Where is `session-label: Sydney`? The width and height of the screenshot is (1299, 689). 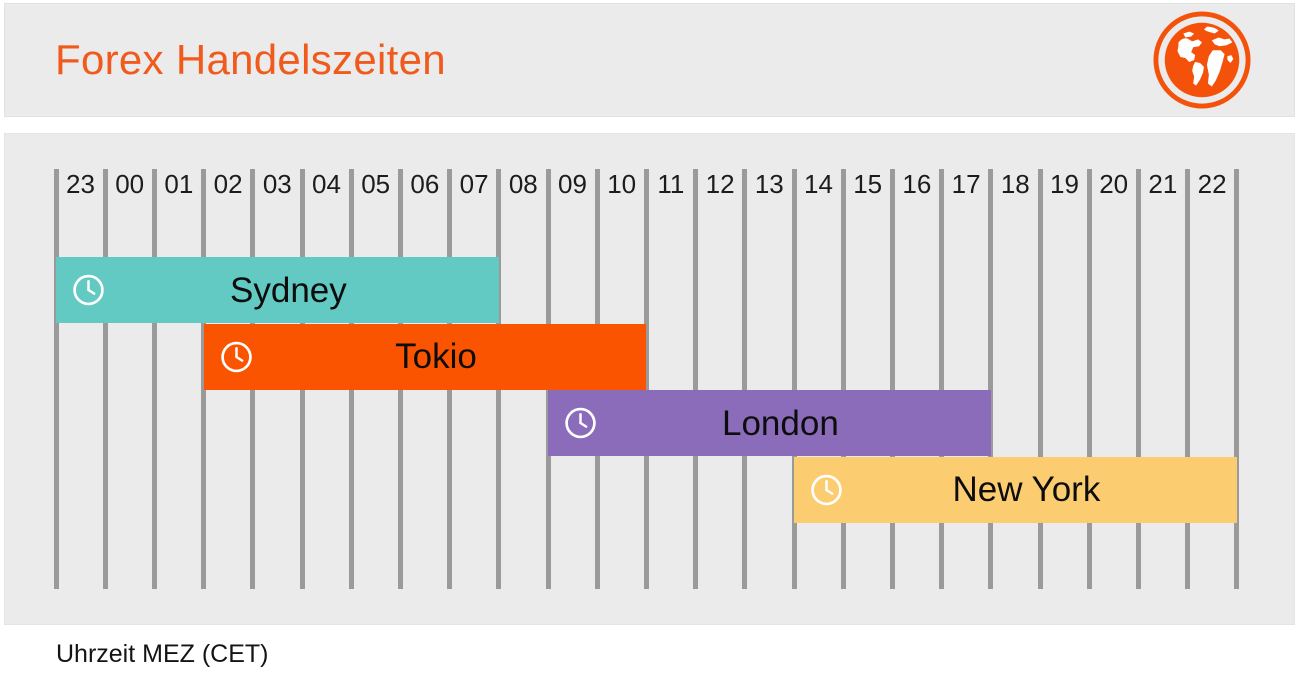 session-label: Sydney is located at coordinates (288, 290).